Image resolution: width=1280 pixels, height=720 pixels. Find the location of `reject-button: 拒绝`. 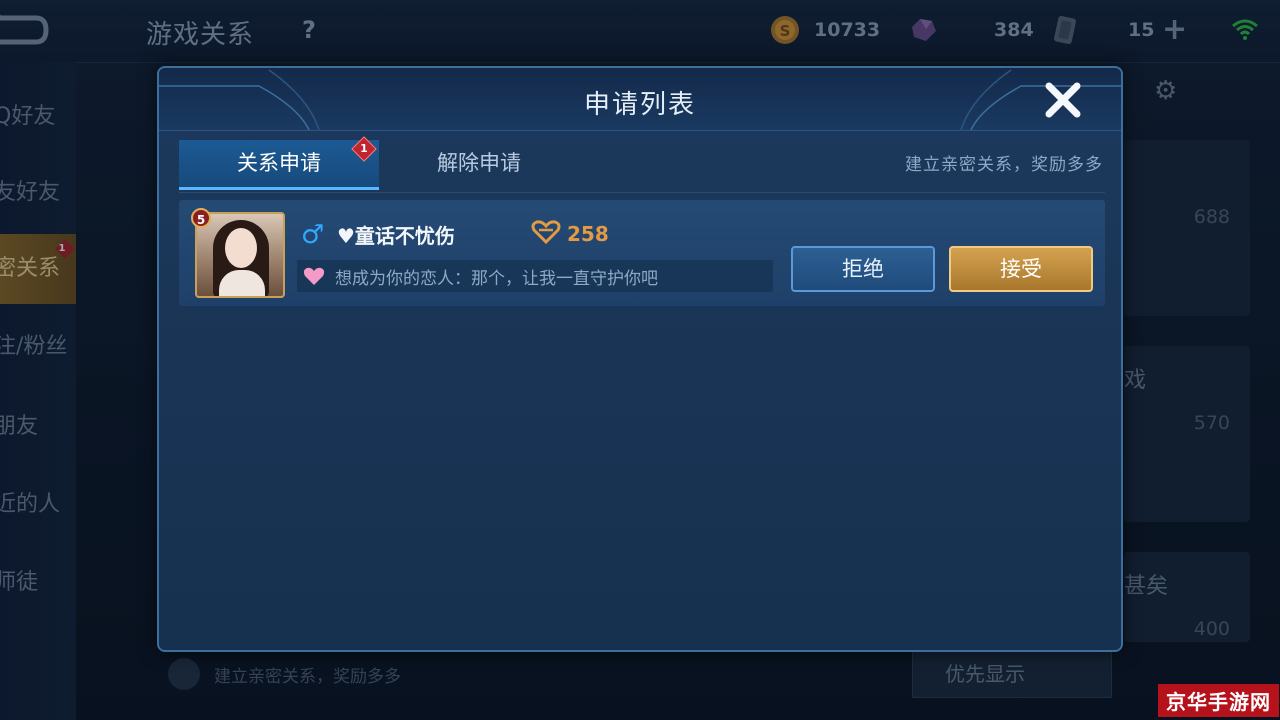

reject-button: 拒绝 is located at coordinates (863, 269).